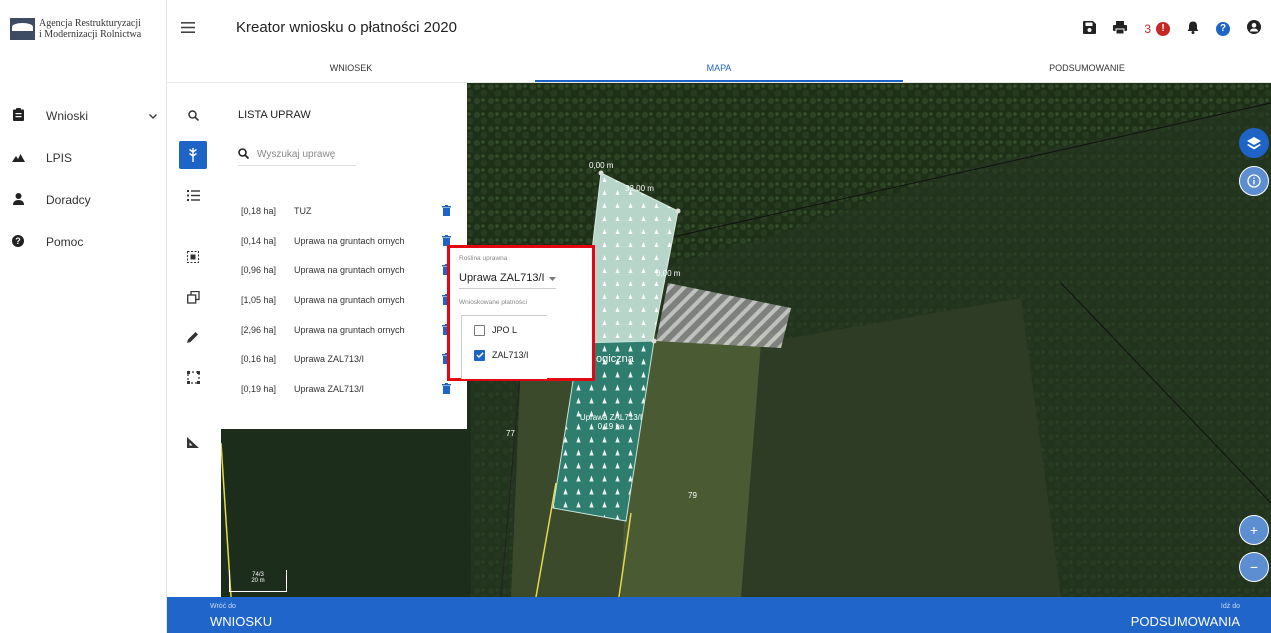  What do you see at coordinates (193, 195) in the screenshot?
I see `list-icon` at bounding box center [193, 195].